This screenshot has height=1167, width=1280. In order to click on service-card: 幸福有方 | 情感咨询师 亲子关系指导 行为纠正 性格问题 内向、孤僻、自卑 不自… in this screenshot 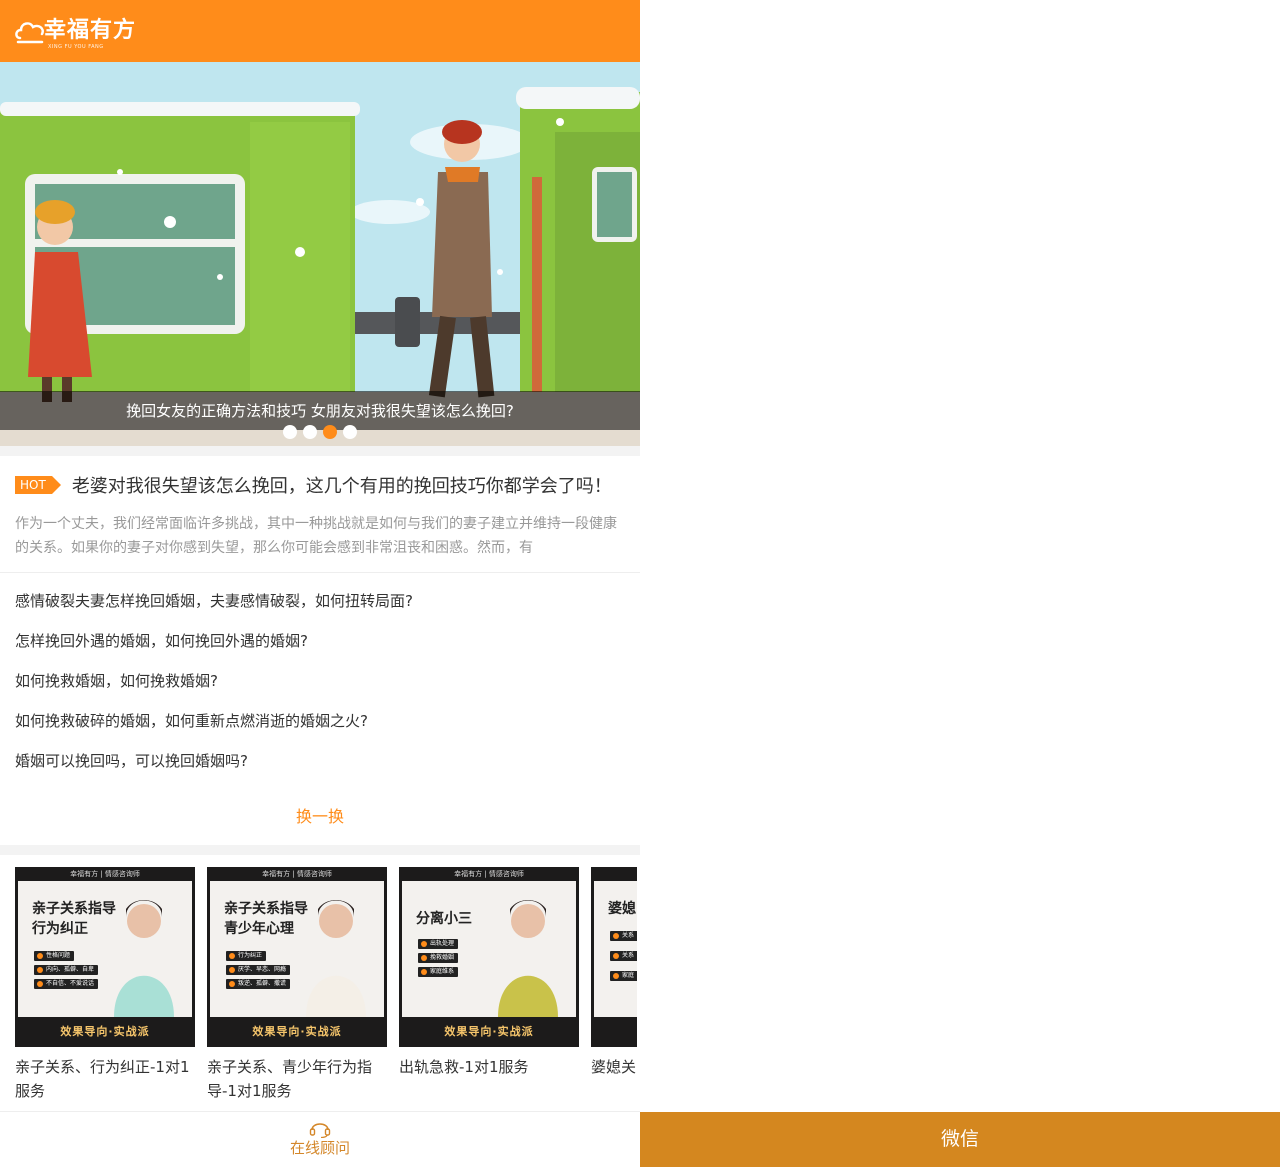, I will do `click(105, 985)`.